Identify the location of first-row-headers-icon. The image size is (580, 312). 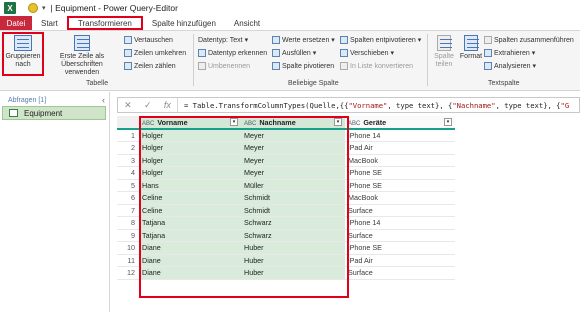
(82, 43).